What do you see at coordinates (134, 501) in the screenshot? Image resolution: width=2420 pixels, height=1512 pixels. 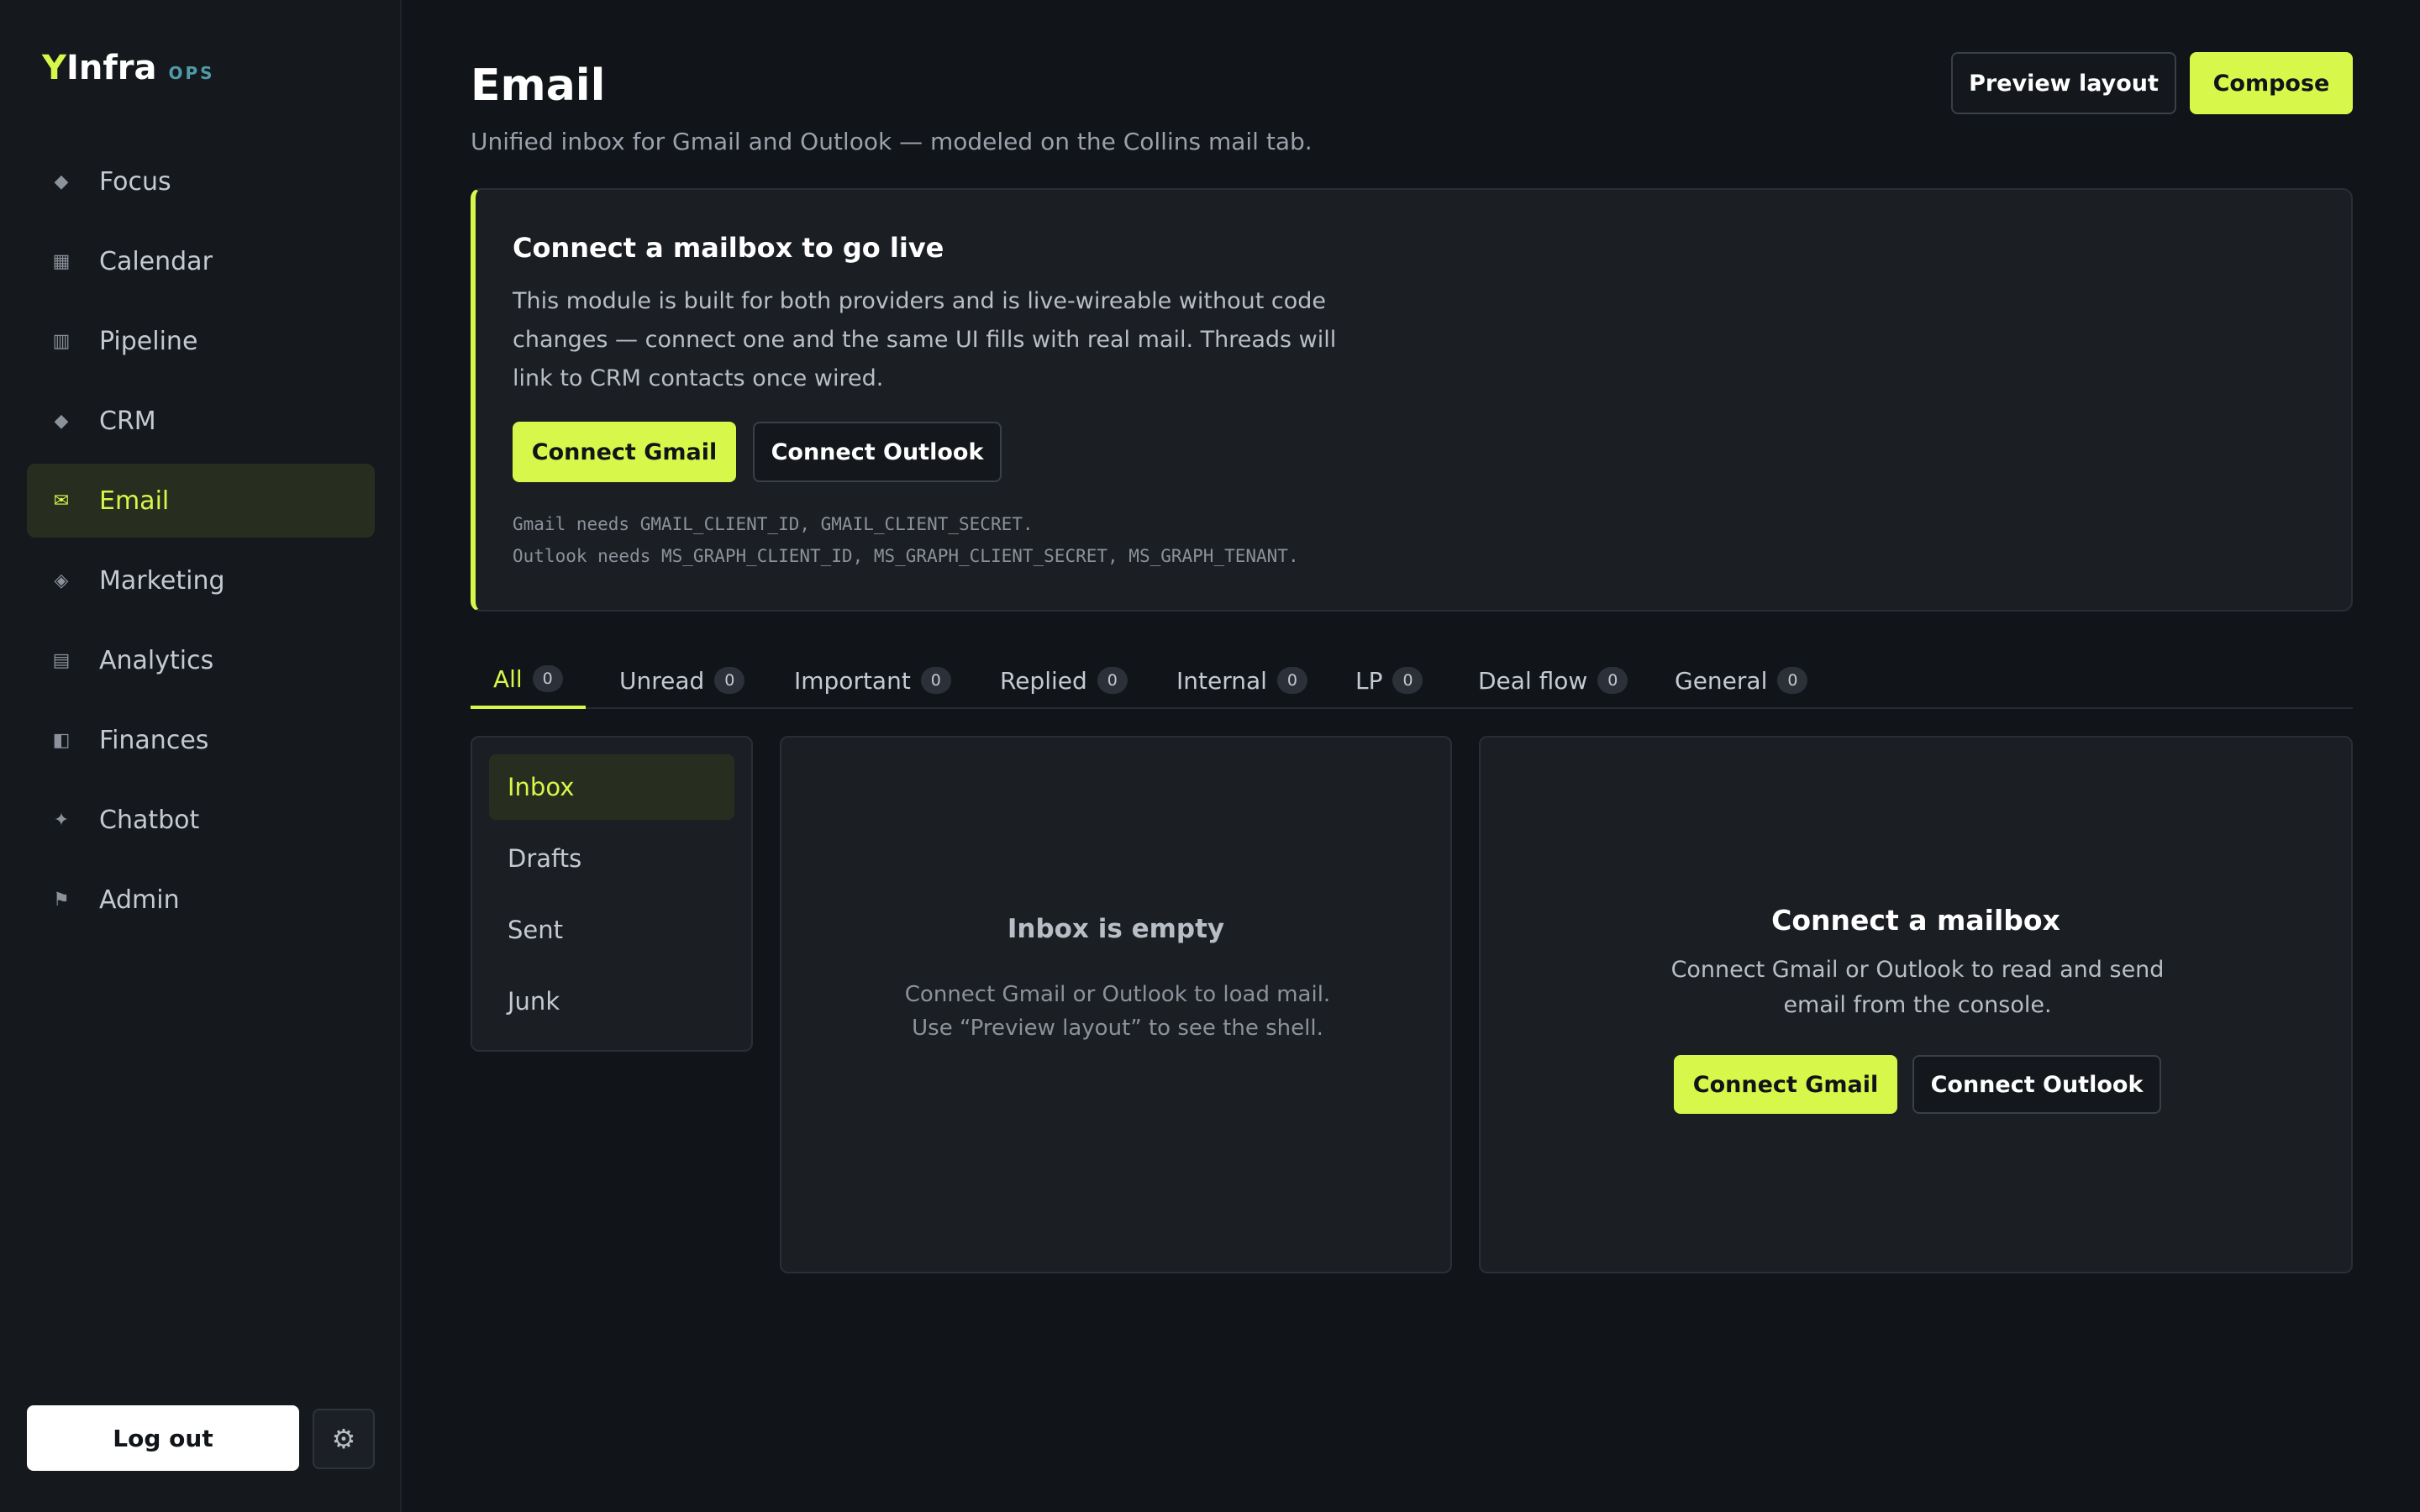 I see `sidebar-item-label: Email` at bounding box center [134, 501].